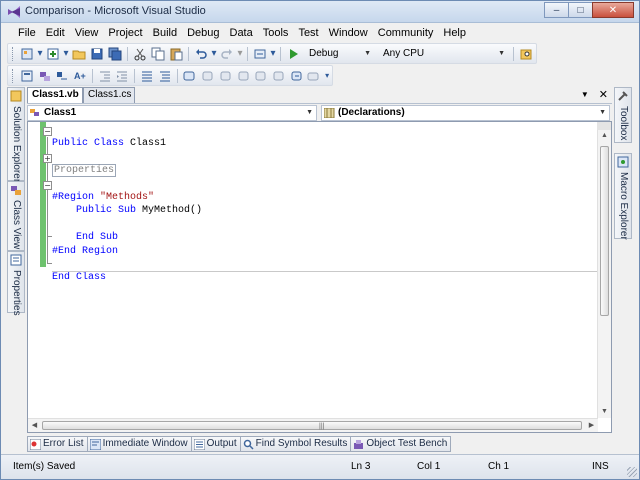 This screenshot has width=640, height=480. Describe the element at coordinates (73, 198) in the screenshot. I see `code-keyword: #Region` at that location.